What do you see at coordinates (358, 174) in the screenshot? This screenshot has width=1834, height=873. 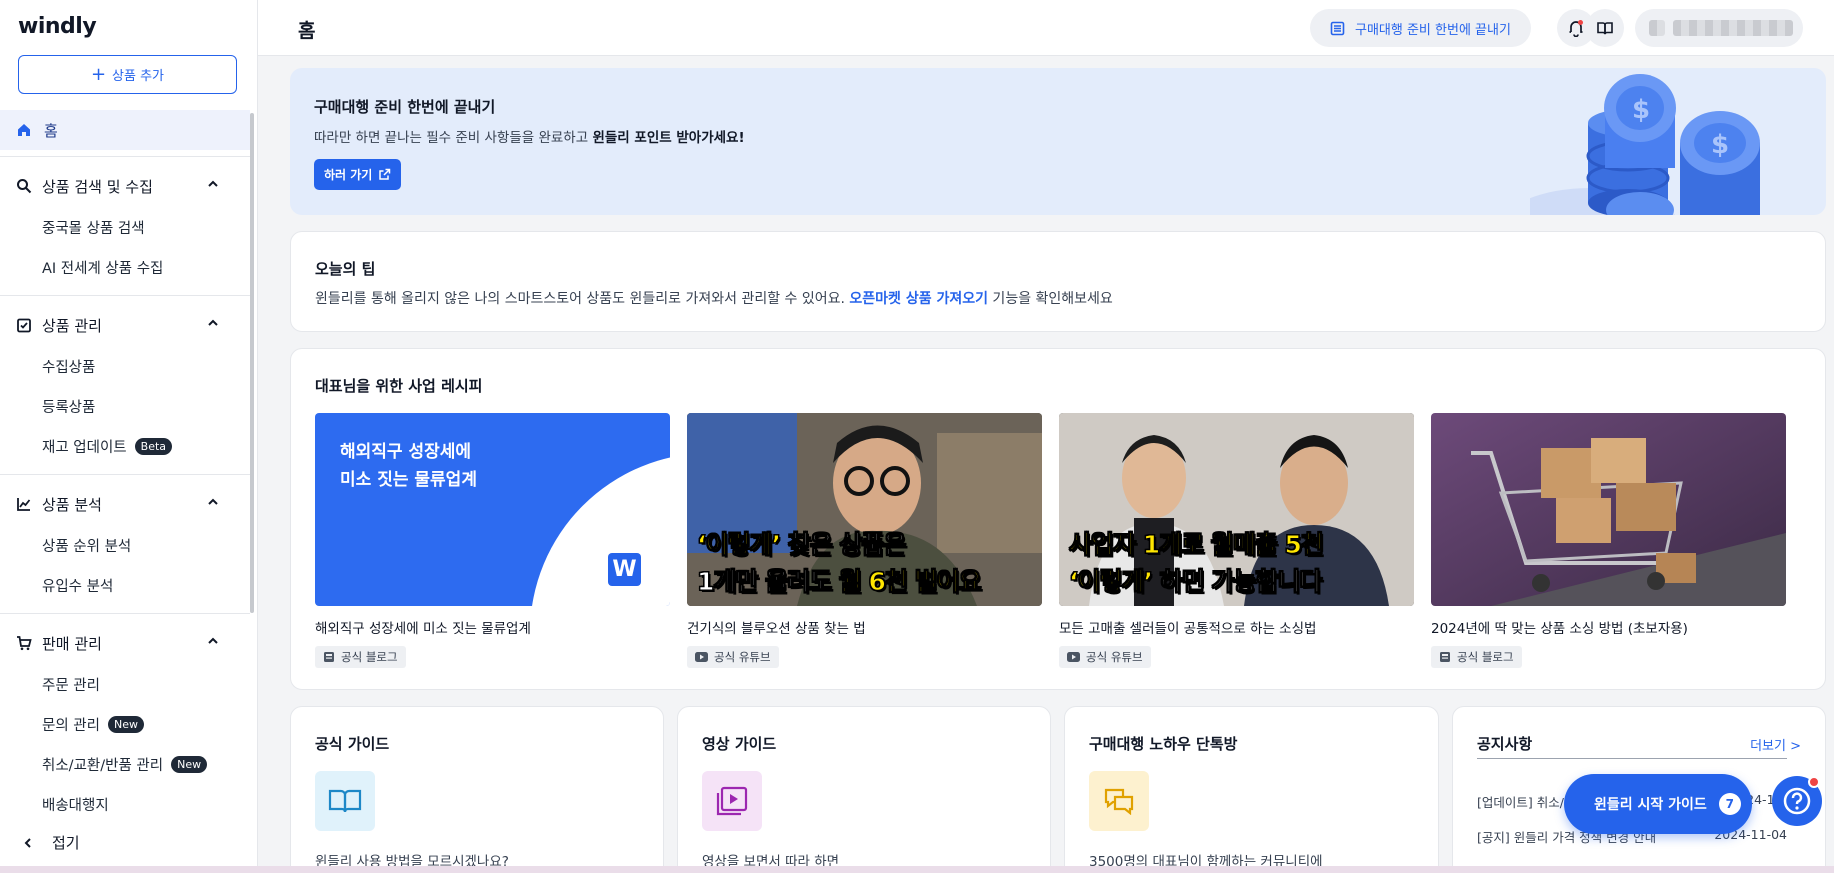 I see `go-do-button: 하러 가기` at bounding box center [358, 174].